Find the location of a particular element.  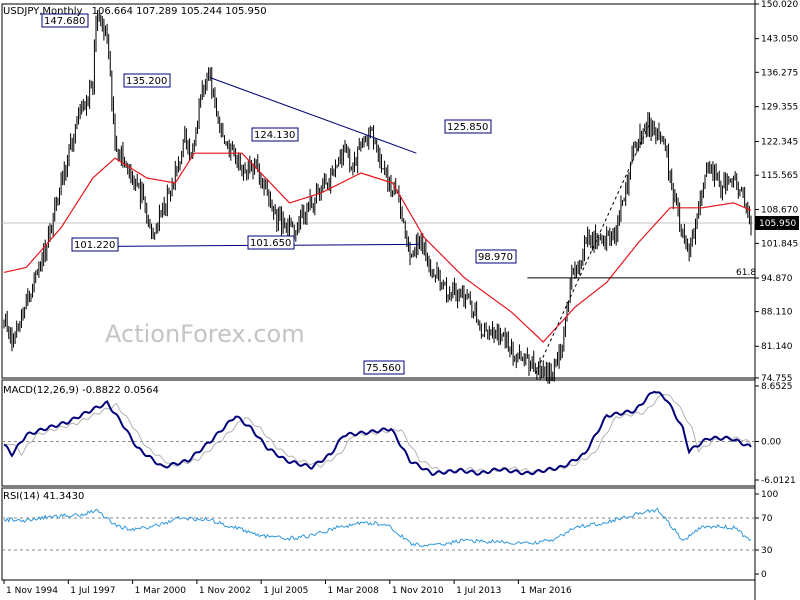

rsi-tick-label: 70 is located at coordinates (767, 519).